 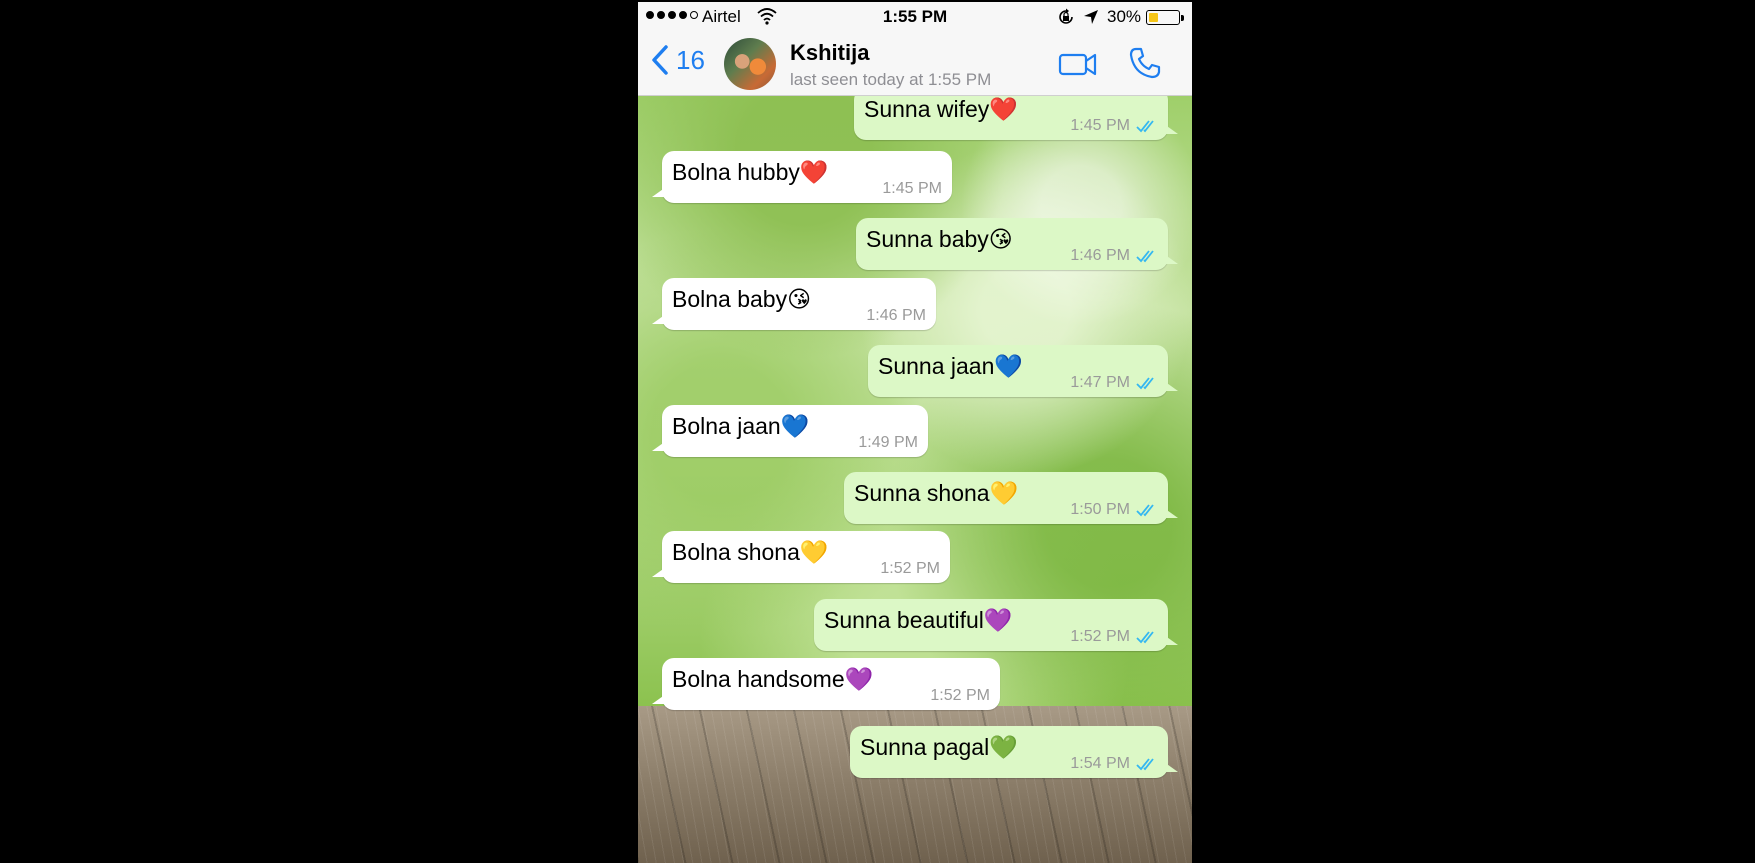 What do you see at coordinates (1182, 18) in the screenshot?
I see `battery-cap` at bounding box center [1182, 18].